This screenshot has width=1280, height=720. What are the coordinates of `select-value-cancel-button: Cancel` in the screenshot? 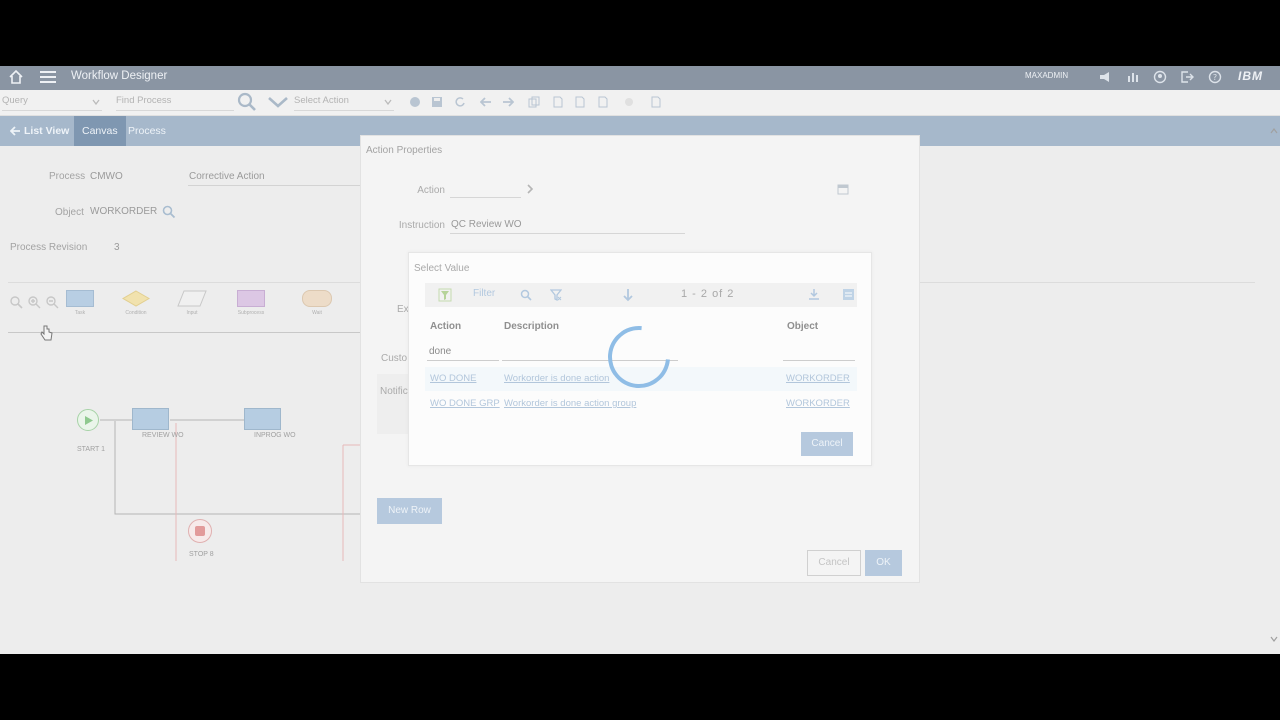 It's located at (827, 444).